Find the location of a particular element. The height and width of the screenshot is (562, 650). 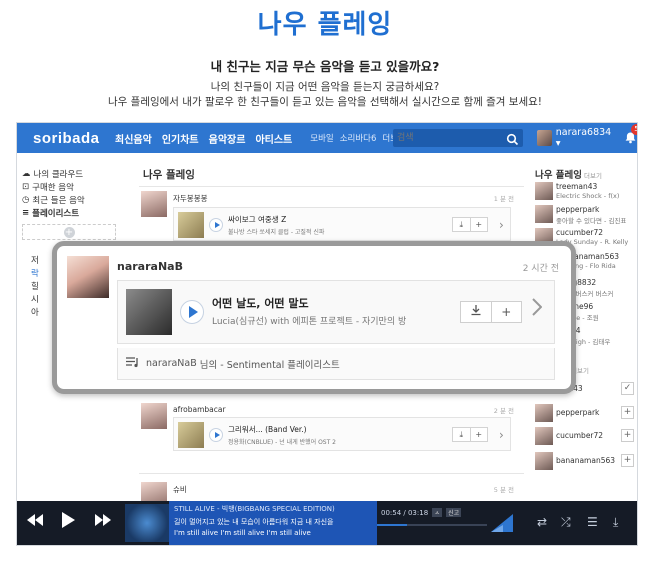

shuffle-icon: ⤮ is located at coordinates (566, 522).